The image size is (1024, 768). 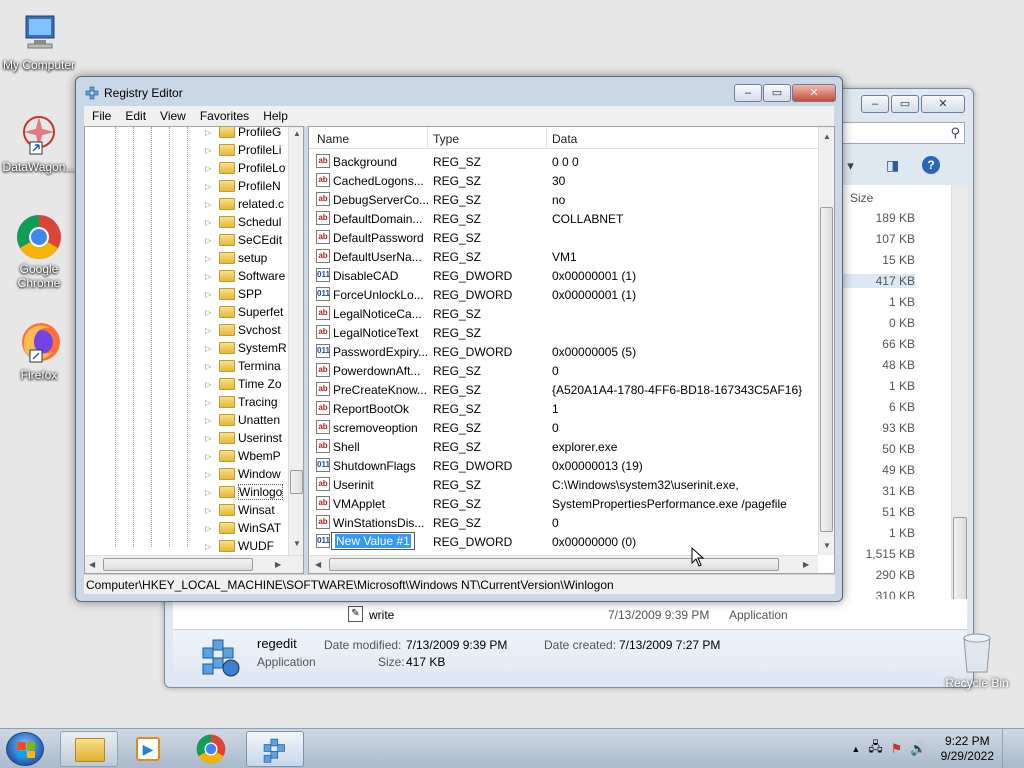 I want to click on tree-node: ▷ SystemR, so click(x=246, y=348).